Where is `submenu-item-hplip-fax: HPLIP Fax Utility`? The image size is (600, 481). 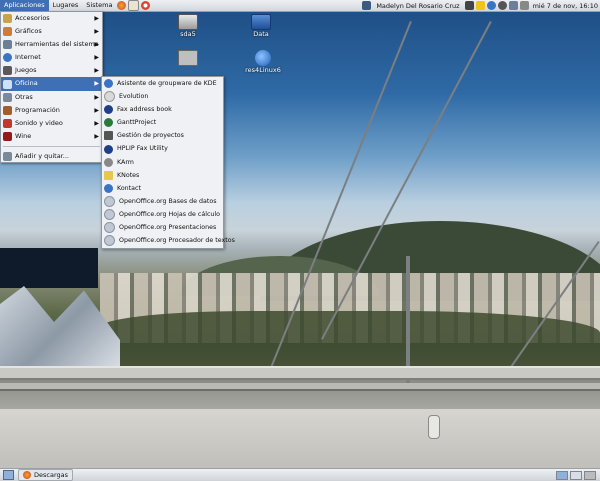 submenu-item-hplip-fax: HPLIP Fax Utility is located at coordinates (162, 148).